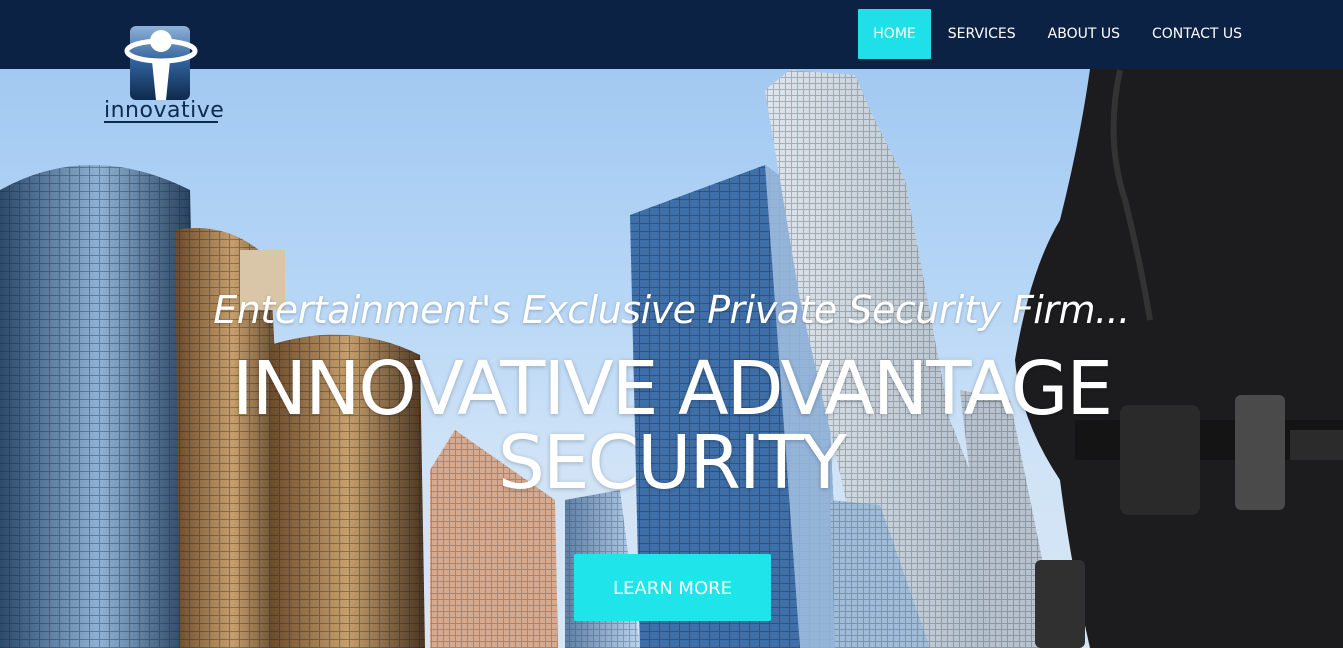 The width and height of the screenshot is (1343, 648). What do you see at coordinates (161, 63) in the screenshot?
I see `shield-person-icon` at bounding box center [161, 63].